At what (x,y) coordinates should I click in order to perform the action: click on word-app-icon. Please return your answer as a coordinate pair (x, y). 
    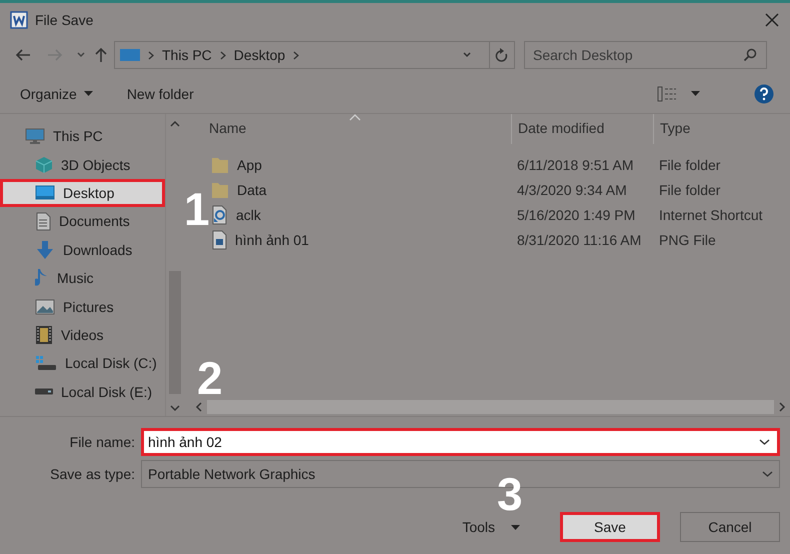
    Looking at the image, I should click on (19, 19).